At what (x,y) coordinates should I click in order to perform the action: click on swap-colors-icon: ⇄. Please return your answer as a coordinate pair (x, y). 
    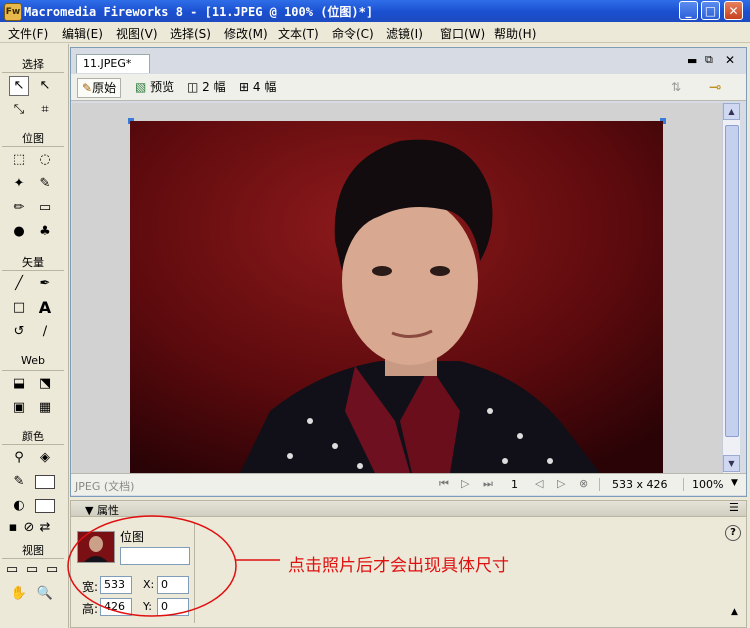
    Looking at the image, I should click on (45, 528).